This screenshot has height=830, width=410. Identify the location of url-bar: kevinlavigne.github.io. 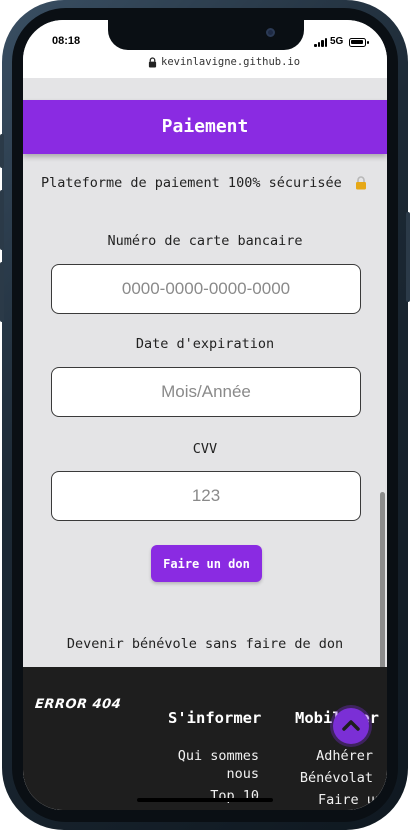
(205, 66).